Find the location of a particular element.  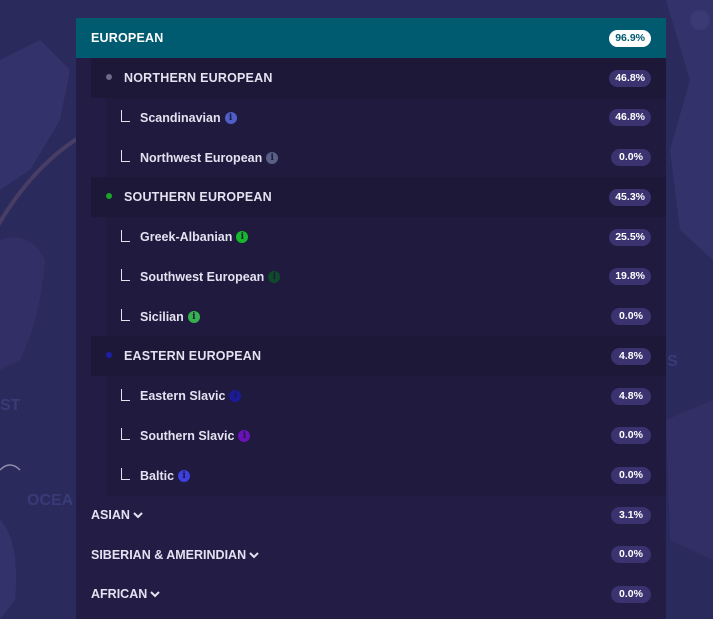

population-name-group: Southwest European i is located at coordinates (201, 276).